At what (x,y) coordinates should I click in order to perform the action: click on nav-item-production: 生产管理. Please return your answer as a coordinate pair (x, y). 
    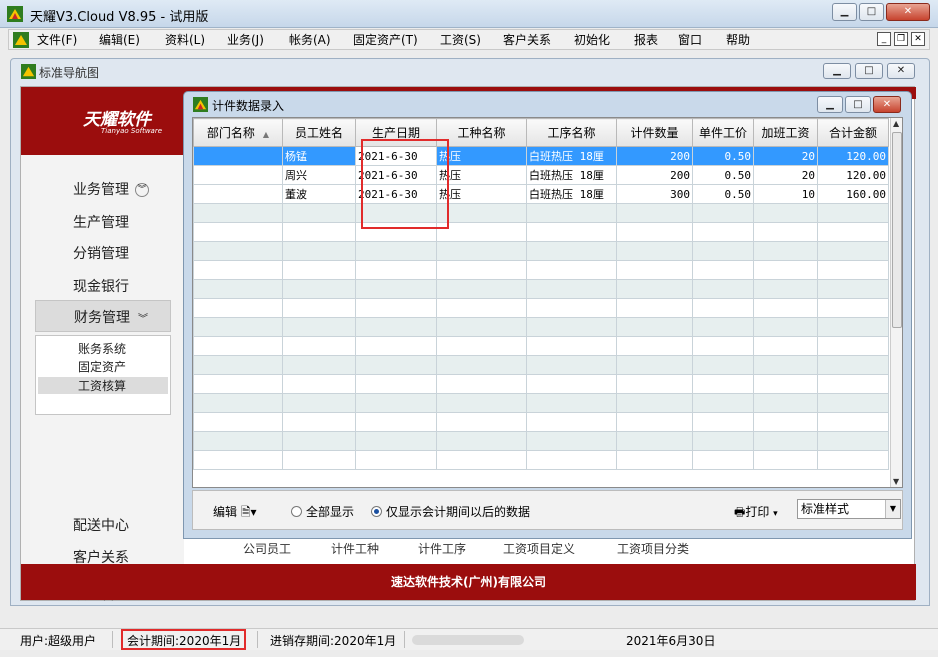
    Looking at the image, I should click on (101, 222).